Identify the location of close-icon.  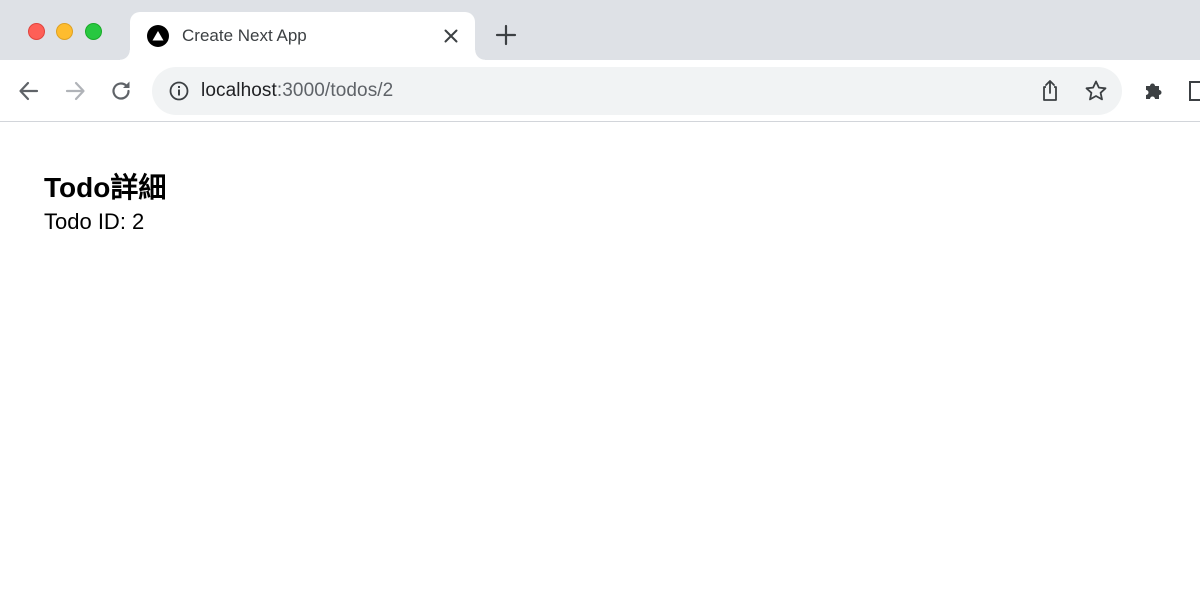
(451, 36).